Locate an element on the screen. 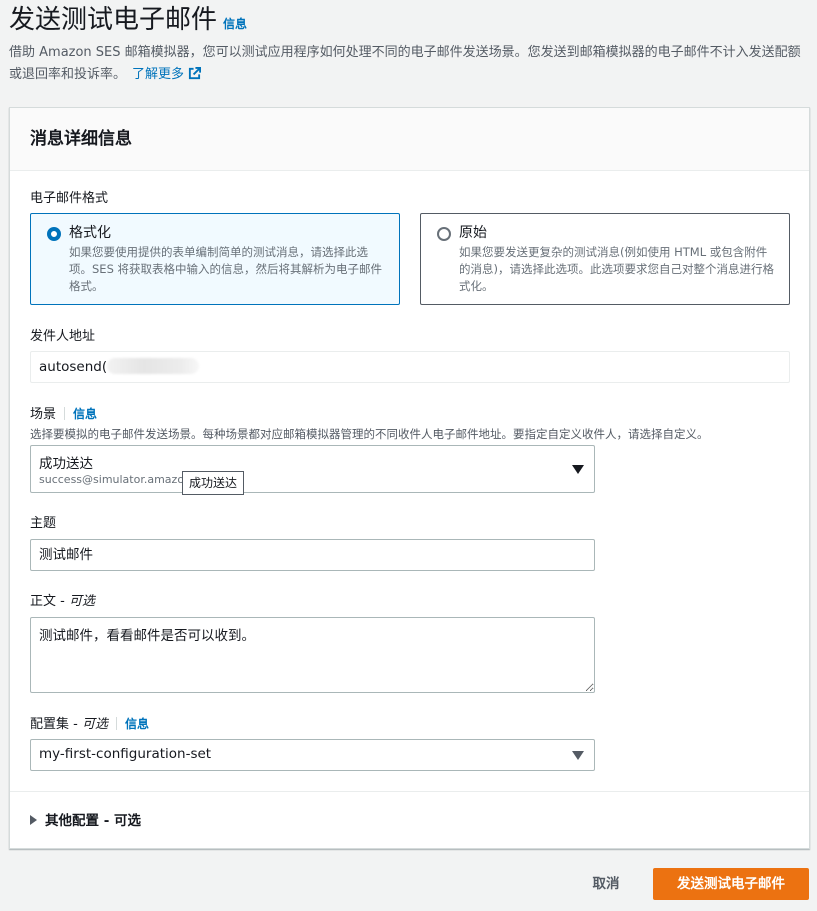 The height and width of the screenshot is (911, 817). other-config-expander: 其他配置 - 可选 is located at coordinates (85, 819).